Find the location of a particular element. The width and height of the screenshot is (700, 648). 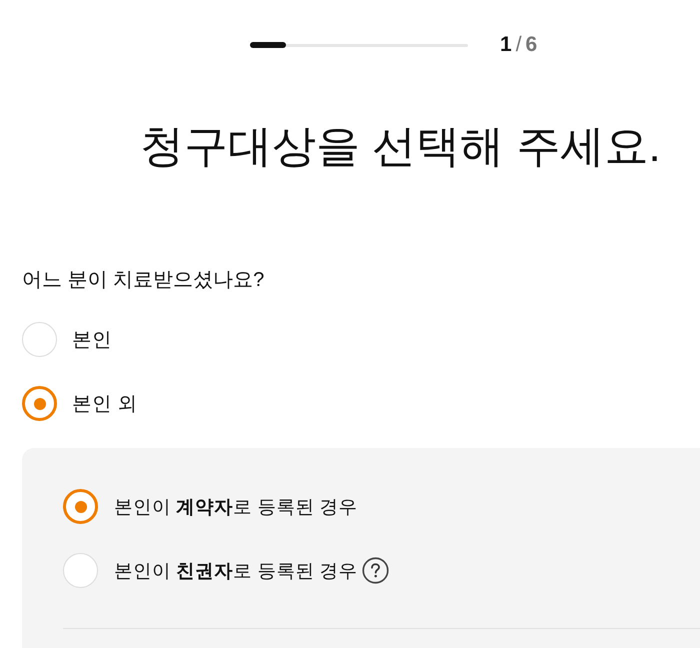

option-label: 본인이 계약자로 등록된 경우 is located at coordinates (236, 507).